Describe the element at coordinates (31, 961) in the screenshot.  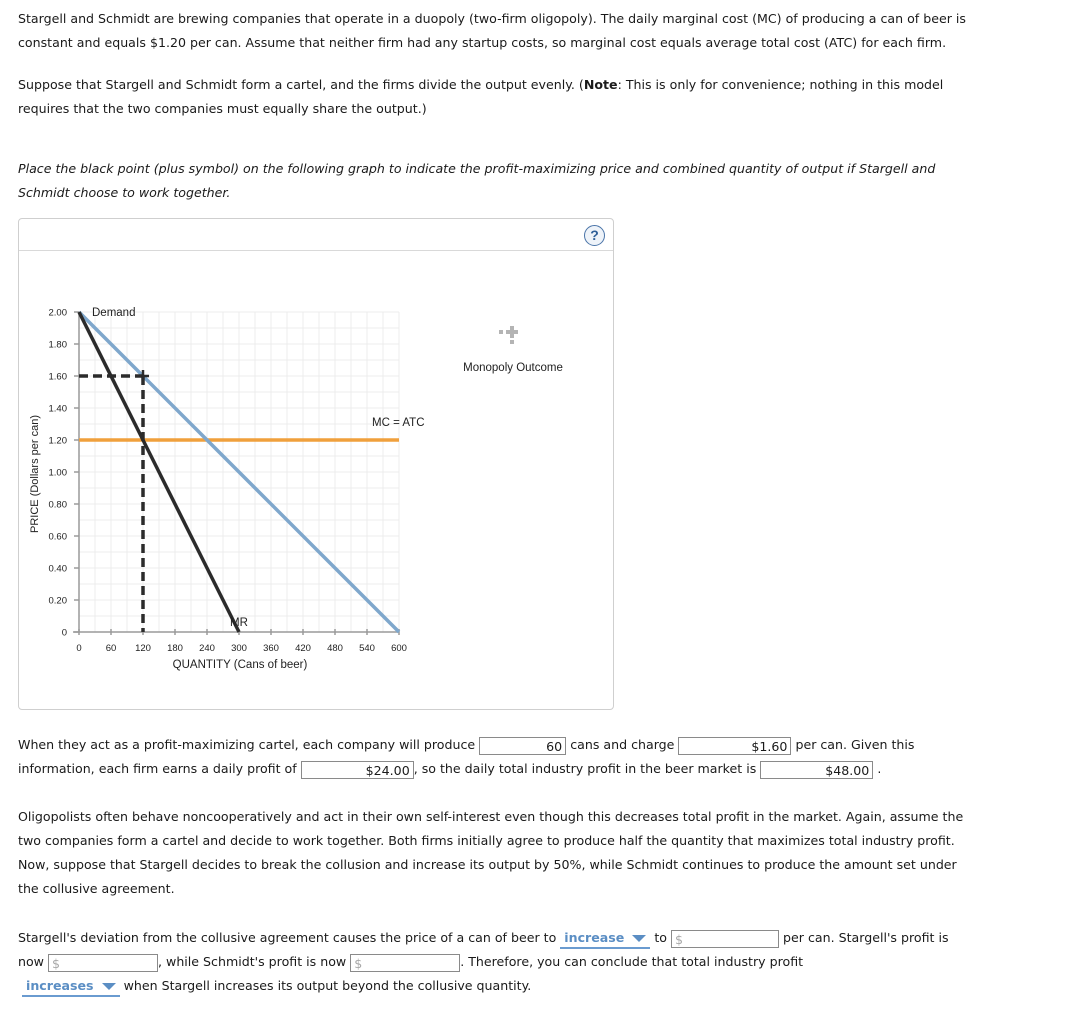
I see `answer-text: now` at that location.